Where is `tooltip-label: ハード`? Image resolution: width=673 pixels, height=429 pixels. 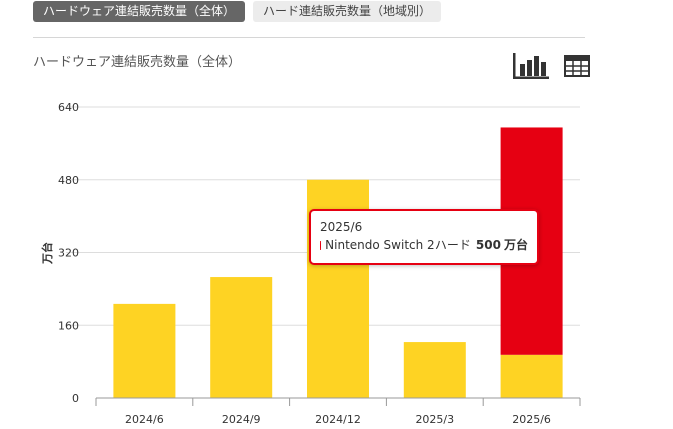 tooltip-label: ハード is located at coordinates (452, 245).